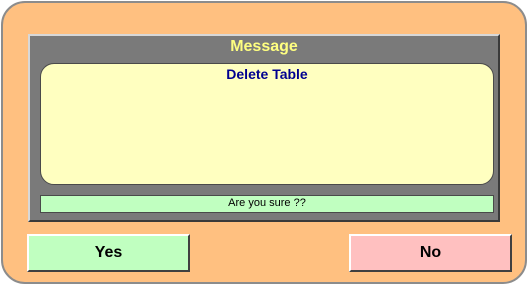 The image size is (528, 285). I want to click on confirm-prompt: Are you sure ??, so click(267, 204).